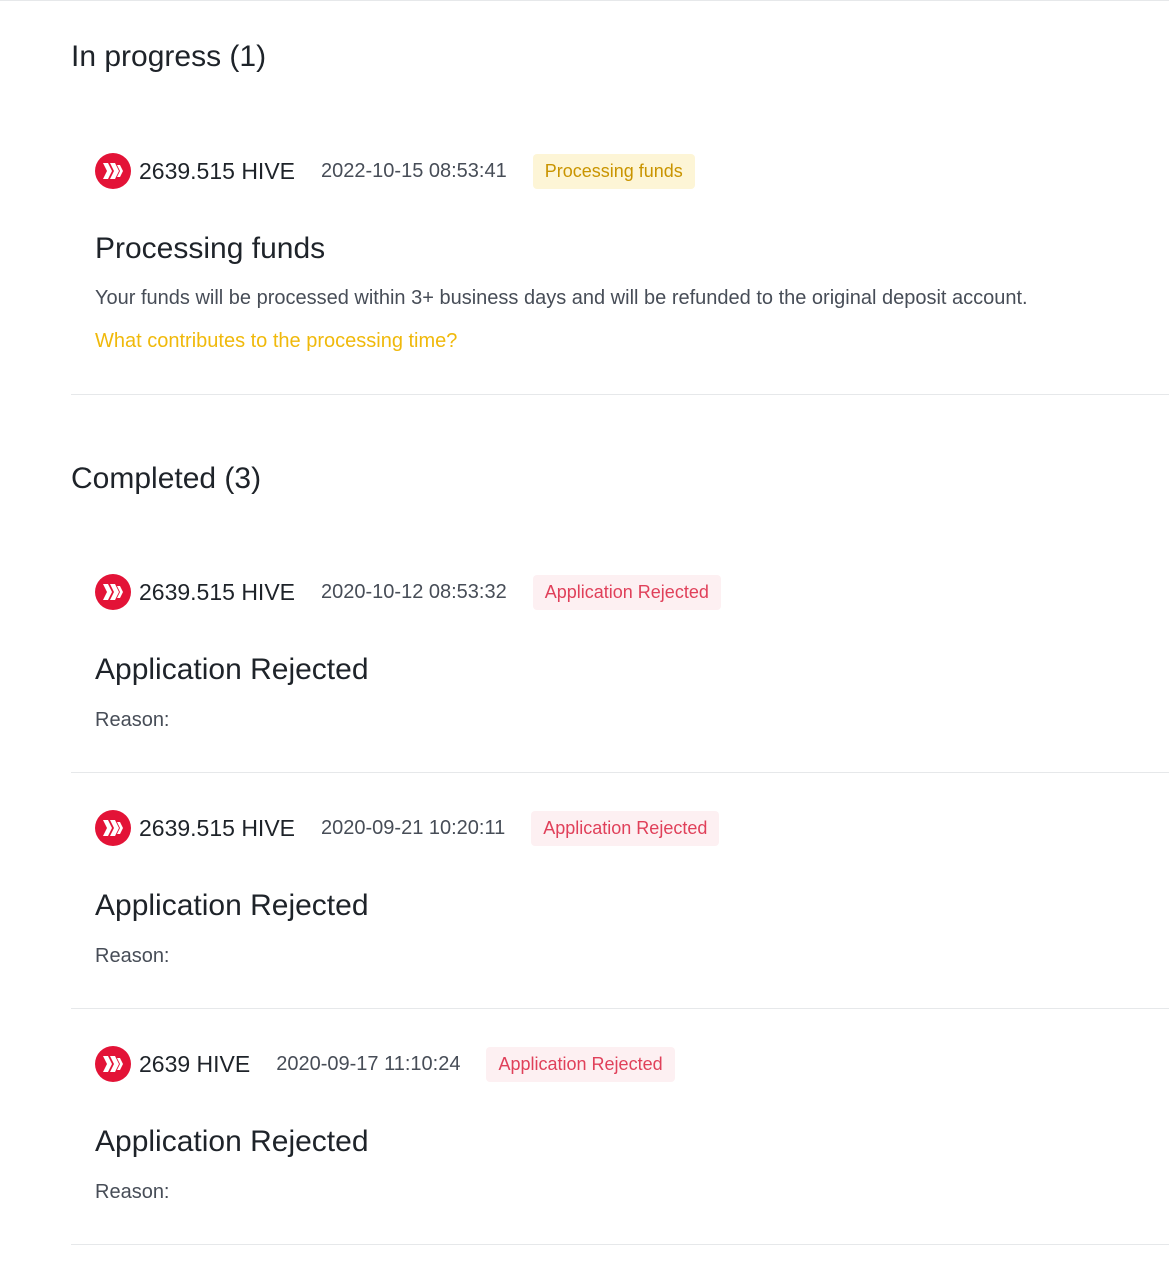 Image resolution: width=1169 pixels, height=1280 pixels. What do you see at coordinates (276, 341) in the screenshot?
I see `processing-time-help-link: What contributes to the processing time?` at bounding box center [276, 341].